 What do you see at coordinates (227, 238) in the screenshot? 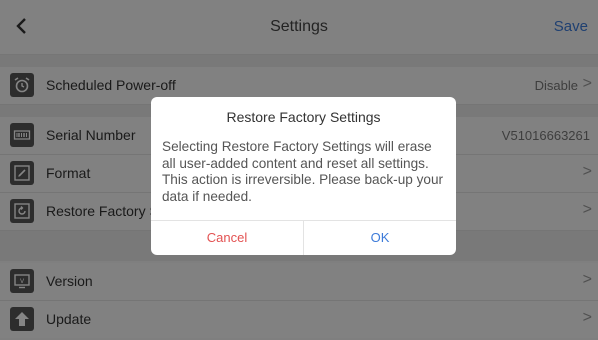
I see `cancel-button: Cancel` at bounding box center [227, 238].